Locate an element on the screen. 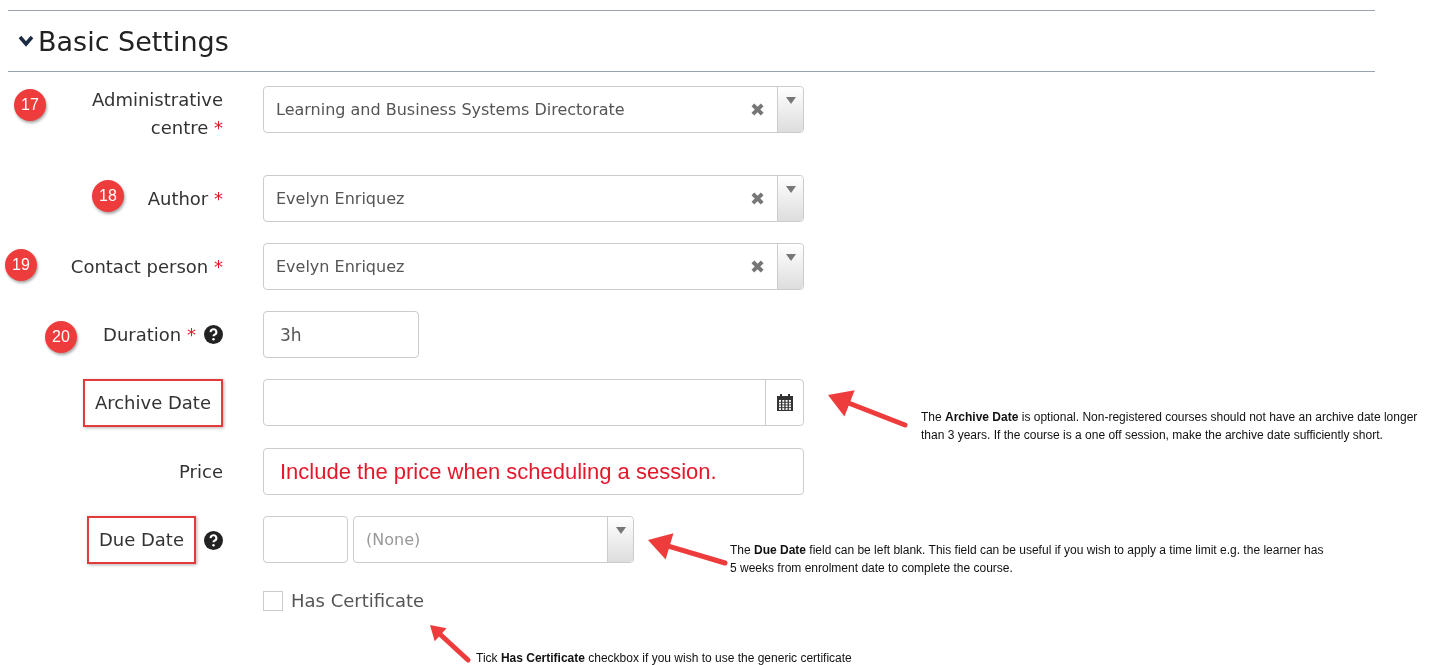 Image resolution: width=1436 pixels, height=665 pixels. field-label: Archive Date is located at coordinates (152, 403).